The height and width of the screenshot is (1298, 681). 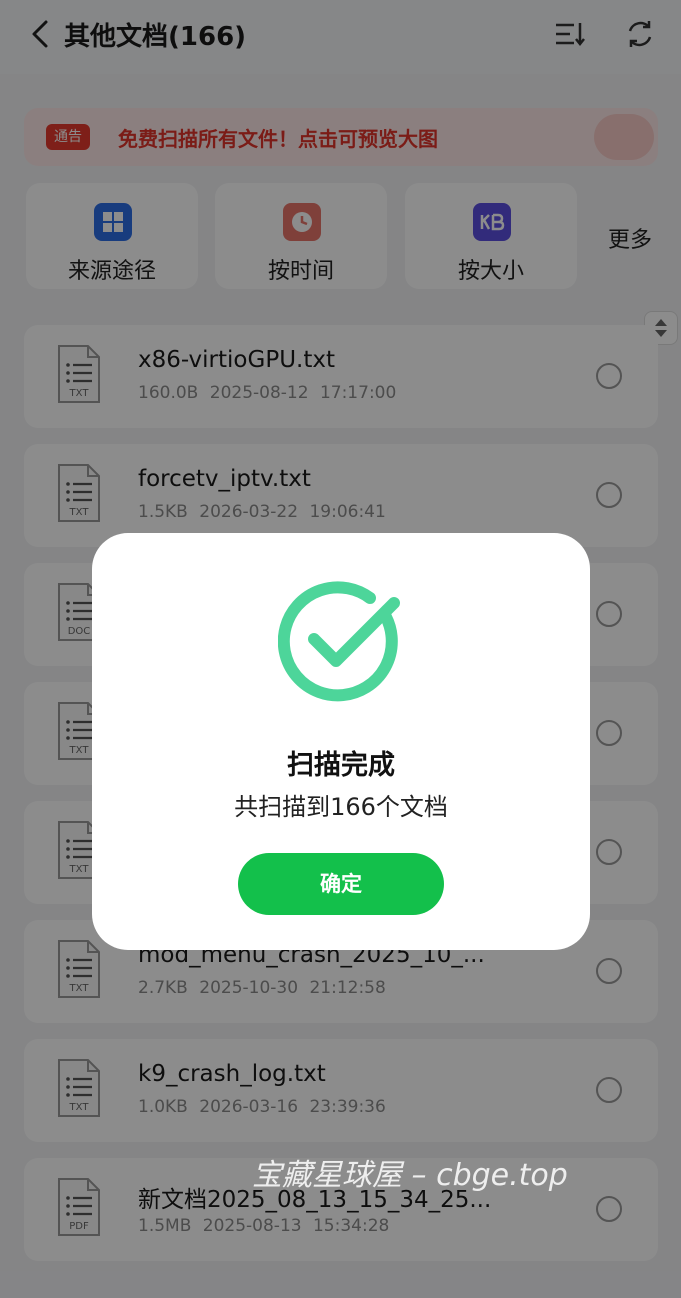 What do you see at coordinates (410, 1175) in the screenshot?
I see `watermark: 宝藏星球屋 – cbge.top` at bounding box center [410, 1175].